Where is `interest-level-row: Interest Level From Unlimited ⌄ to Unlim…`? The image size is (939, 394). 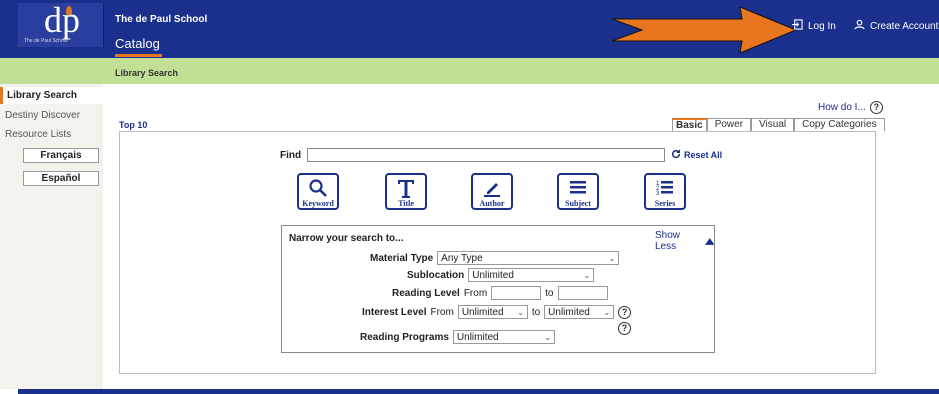
interest-level-row: Interest Level From Unlimited ⌄ to Unlim… is located at coordinates (497, 312).